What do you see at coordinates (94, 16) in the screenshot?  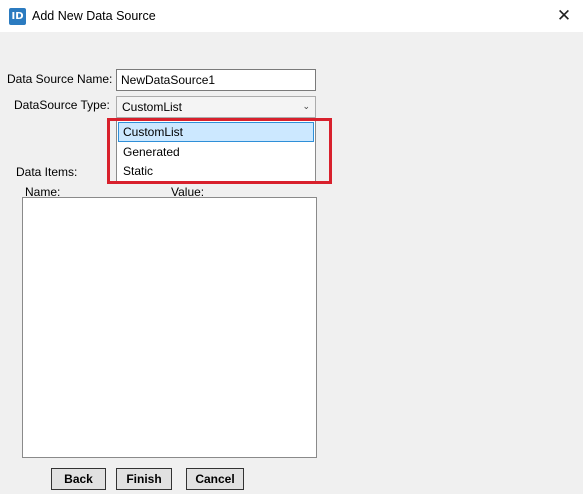 I see `window-title: Add New Data Source` at bounding box center [94, 16].